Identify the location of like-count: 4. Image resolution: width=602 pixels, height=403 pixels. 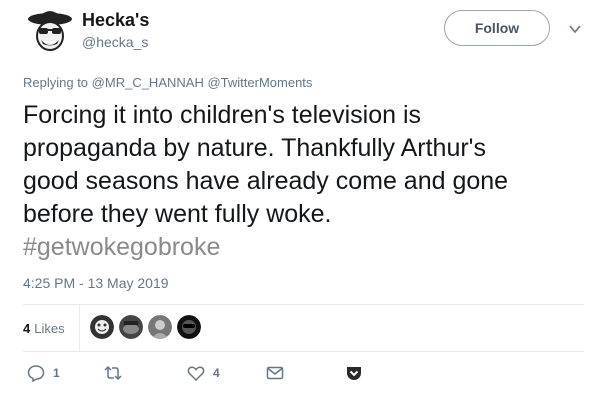
(216, 373).